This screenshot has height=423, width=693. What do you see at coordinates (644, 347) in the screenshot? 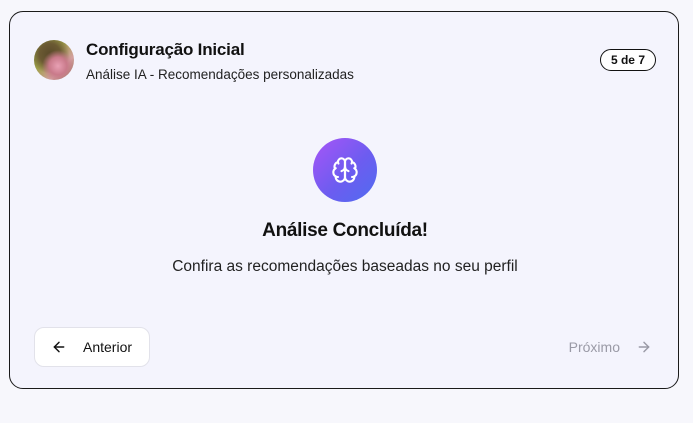
I see `arrow-right-icon` at bounding box center [644, 347].